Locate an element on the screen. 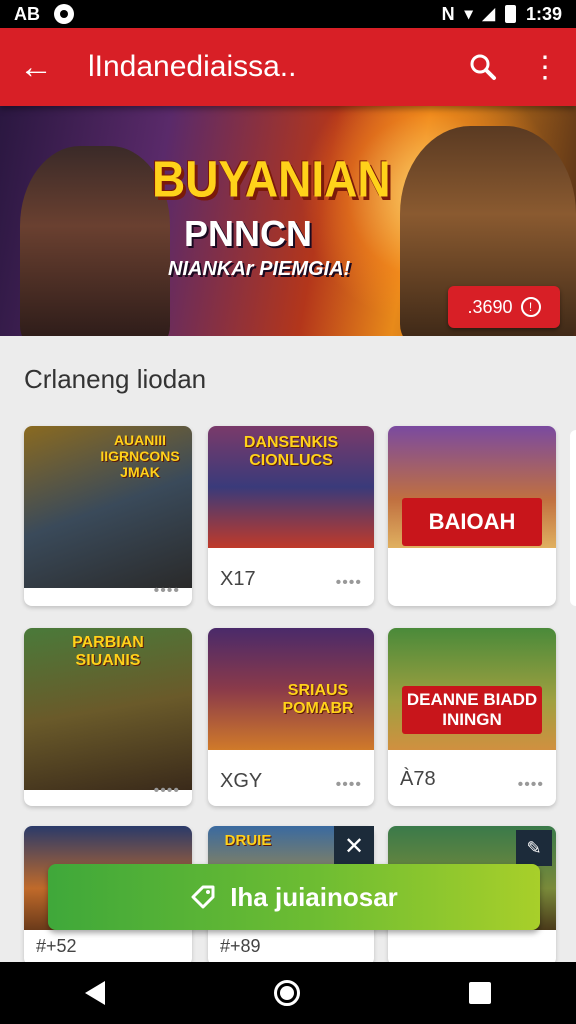  banner-tagline: NIANKAr PIEMGIA! is located at coordinates (259, 269).